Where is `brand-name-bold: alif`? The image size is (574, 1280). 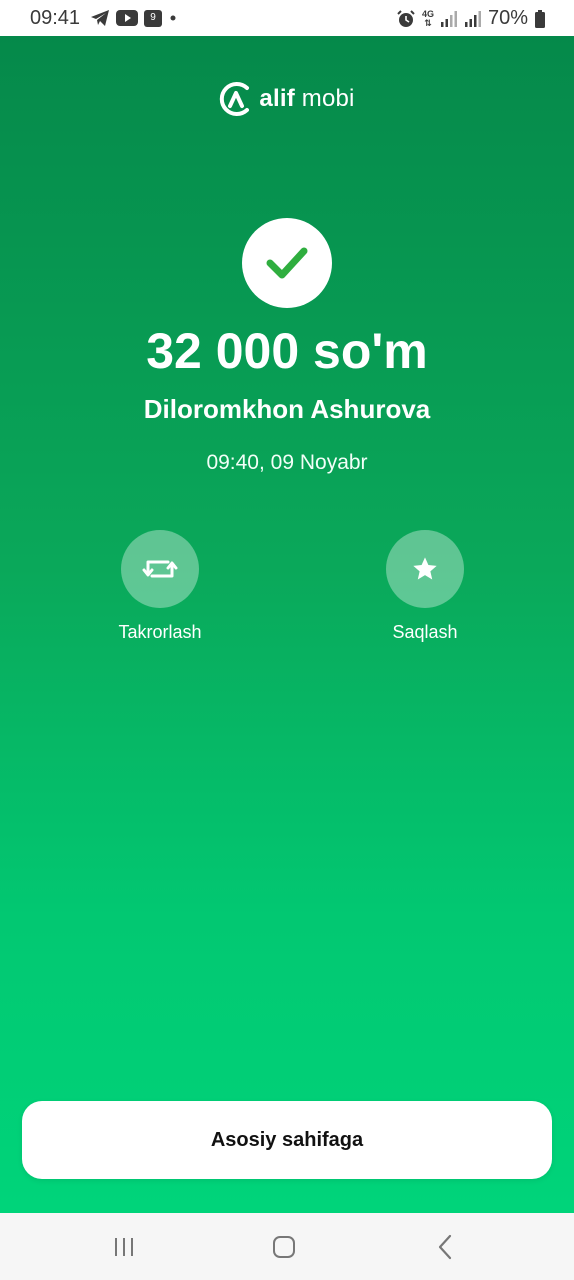
brand-name-bold: alif is located at coordinates (277, 98).